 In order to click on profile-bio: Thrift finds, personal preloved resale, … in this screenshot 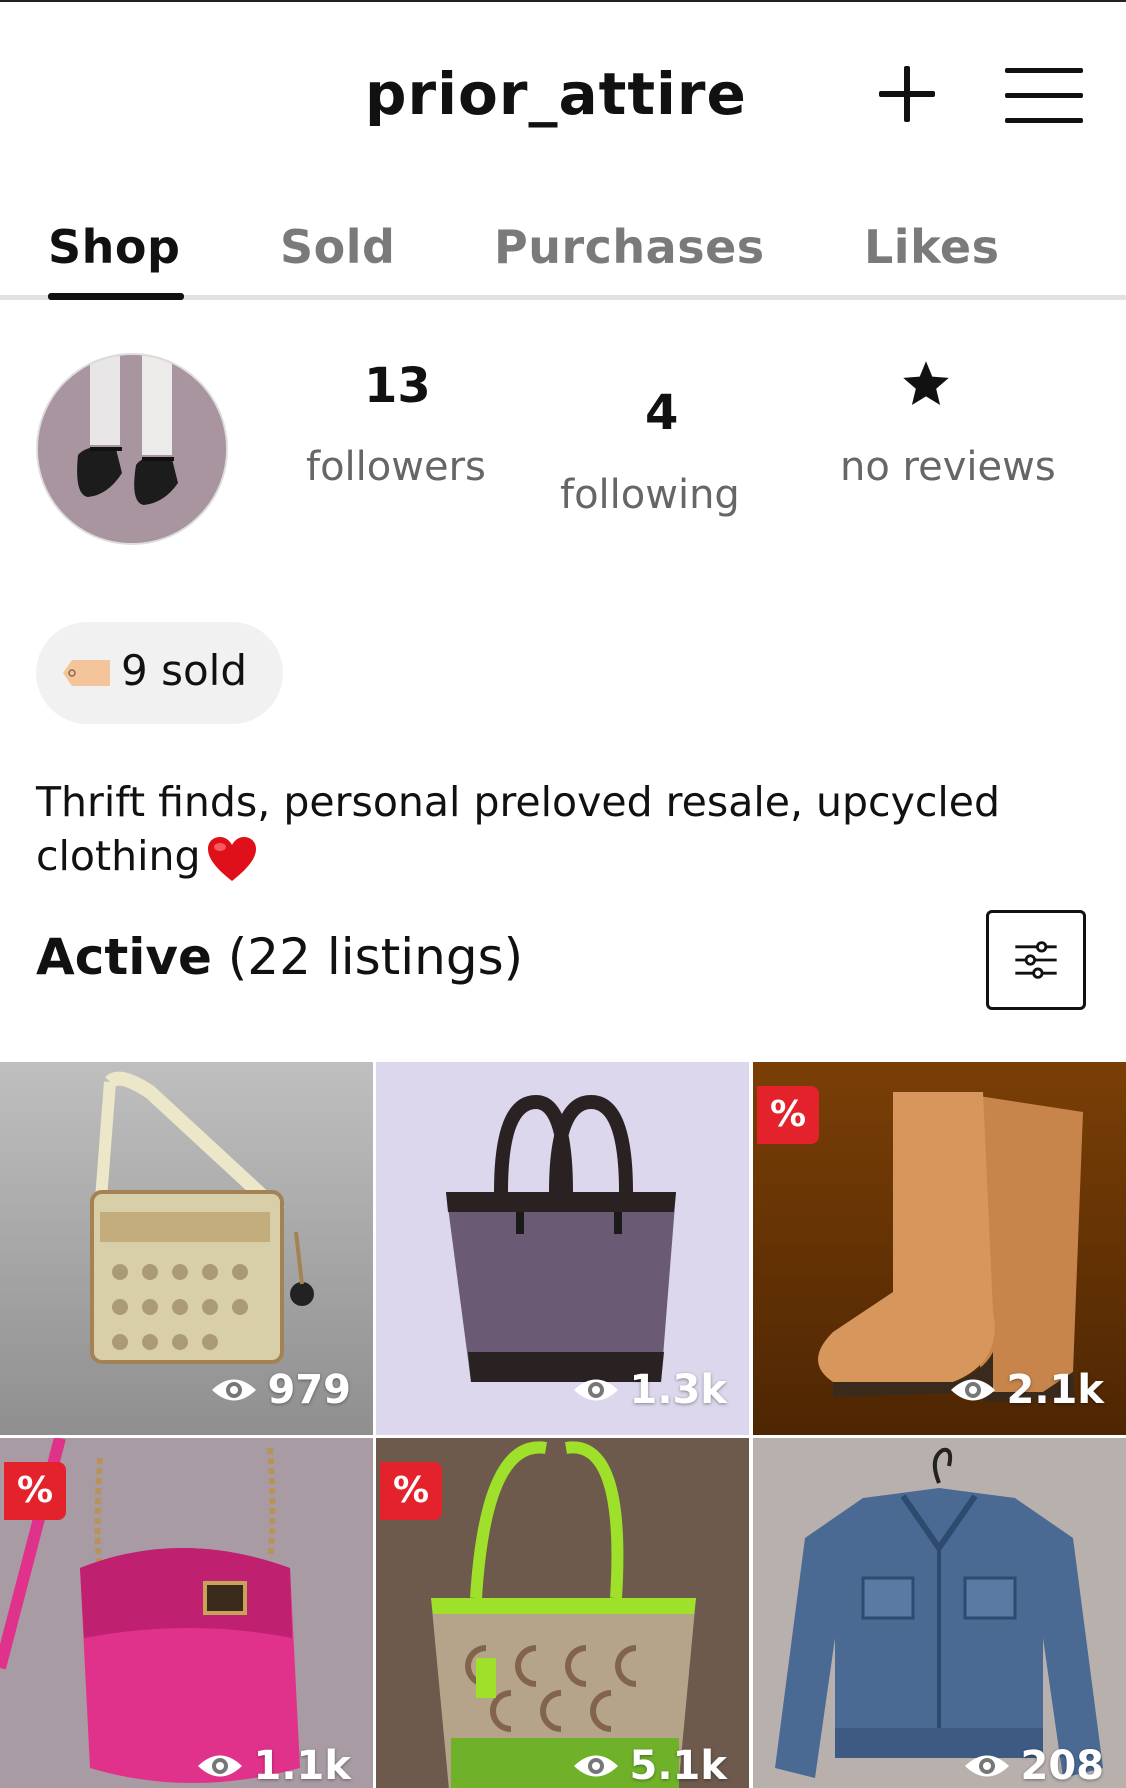, I will do `click(536, 829)`.